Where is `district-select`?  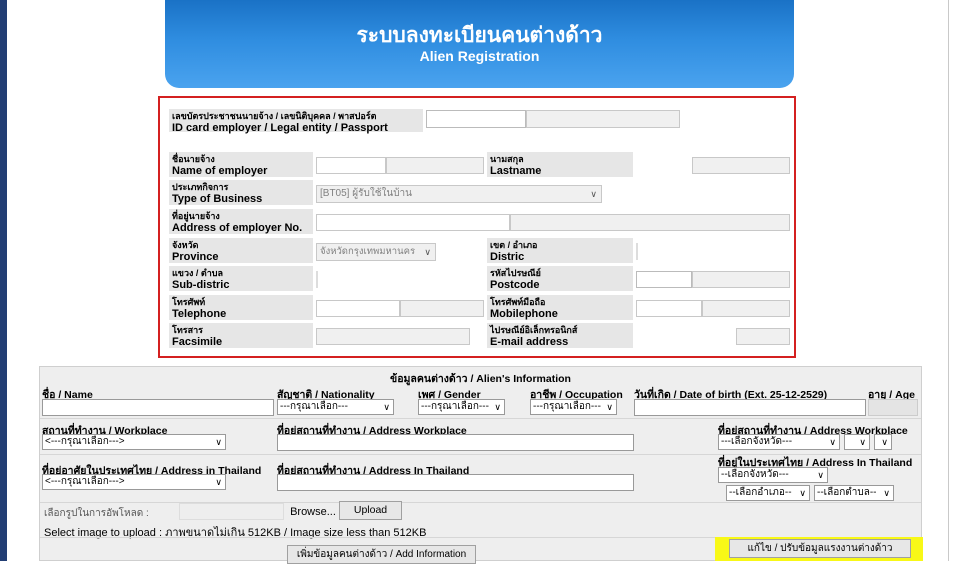 district-select is located at coordinates (637, 251).